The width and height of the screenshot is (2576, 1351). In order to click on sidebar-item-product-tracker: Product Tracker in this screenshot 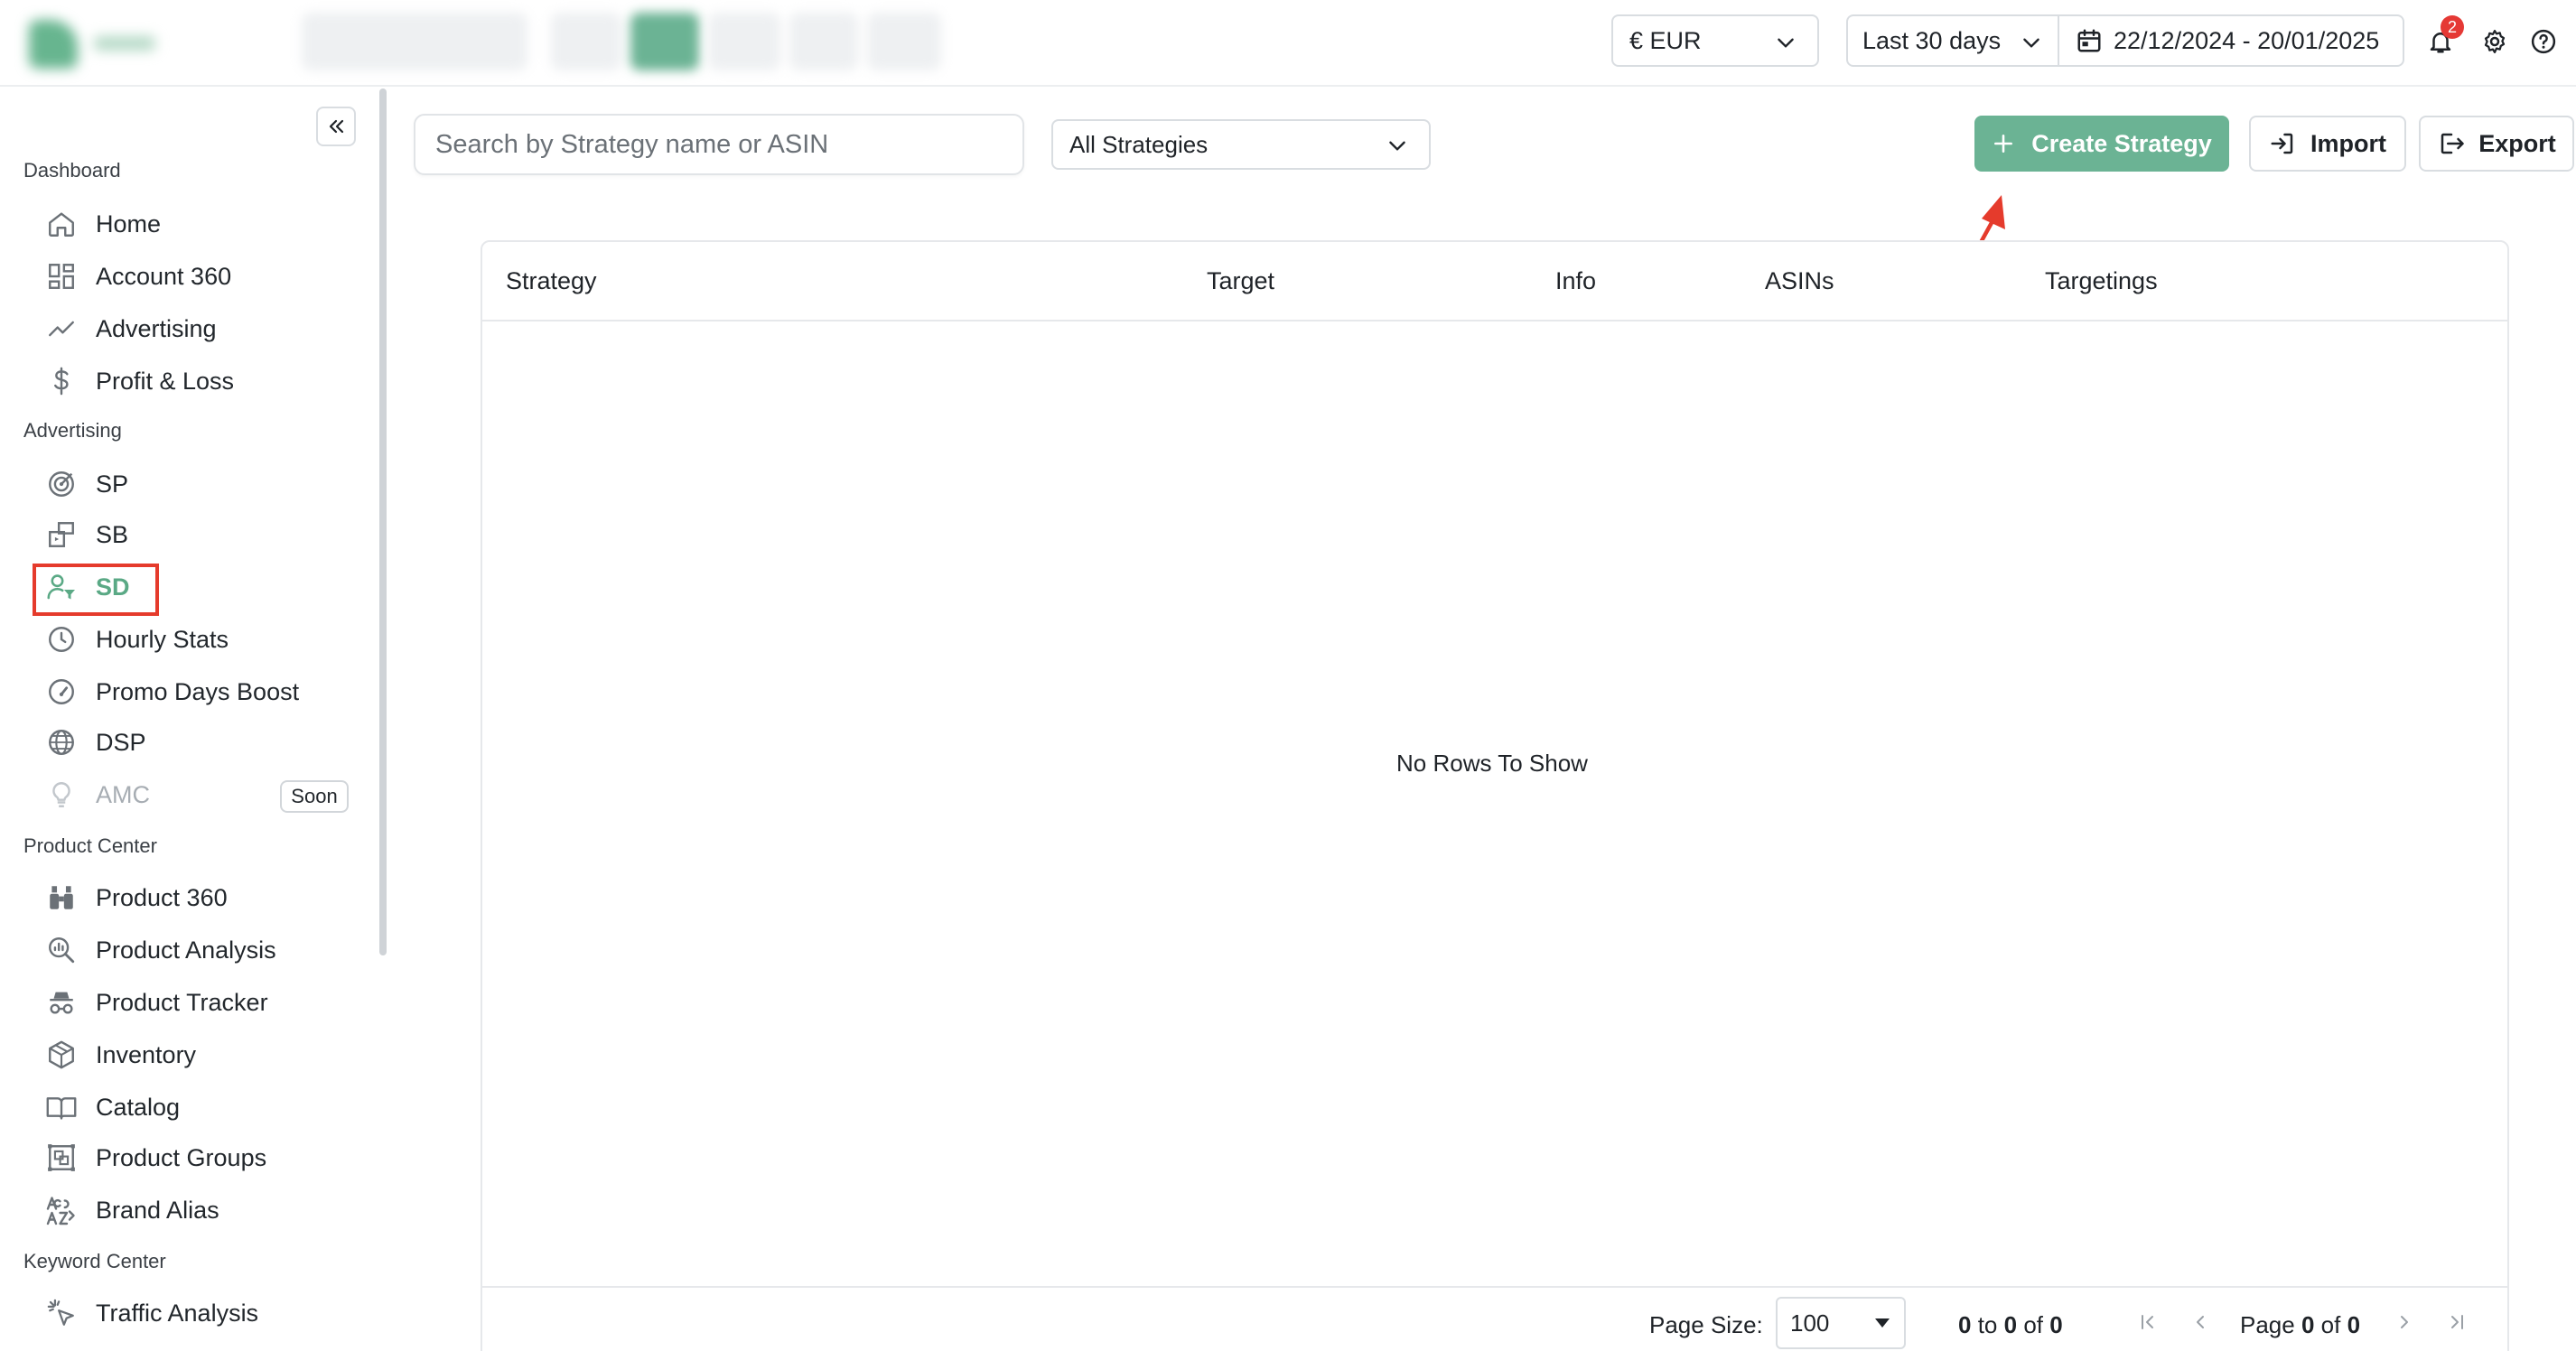, I will do `click(193, 1002)`.